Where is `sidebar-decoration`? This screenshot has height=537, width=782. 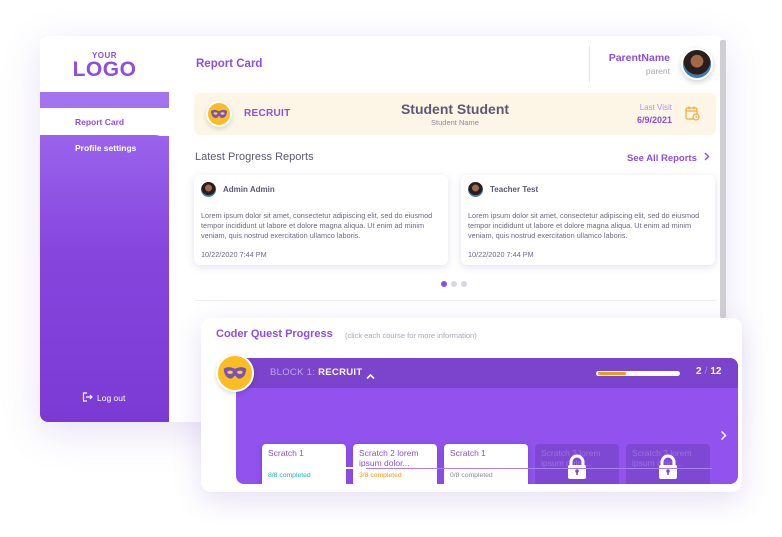
sidebar-decoration is located at coordinates (104, 100).